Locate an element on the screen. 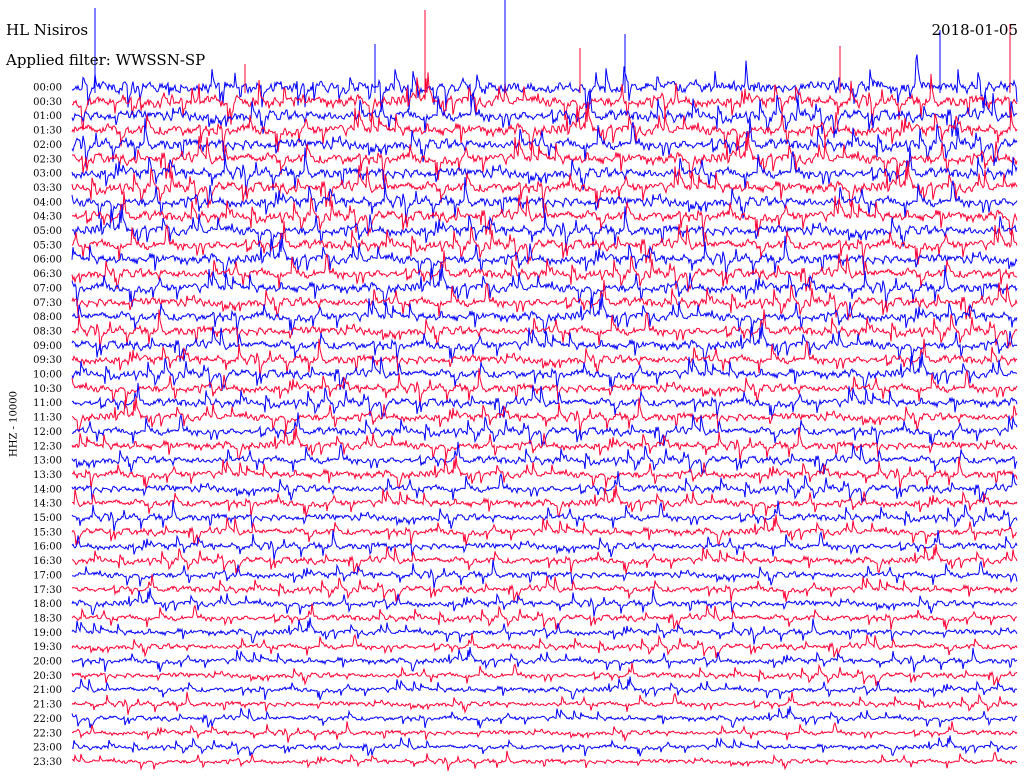 The image size is (1024, 780). y-axis-label: HHZ - 10000 is located at coordinates (14, 424).